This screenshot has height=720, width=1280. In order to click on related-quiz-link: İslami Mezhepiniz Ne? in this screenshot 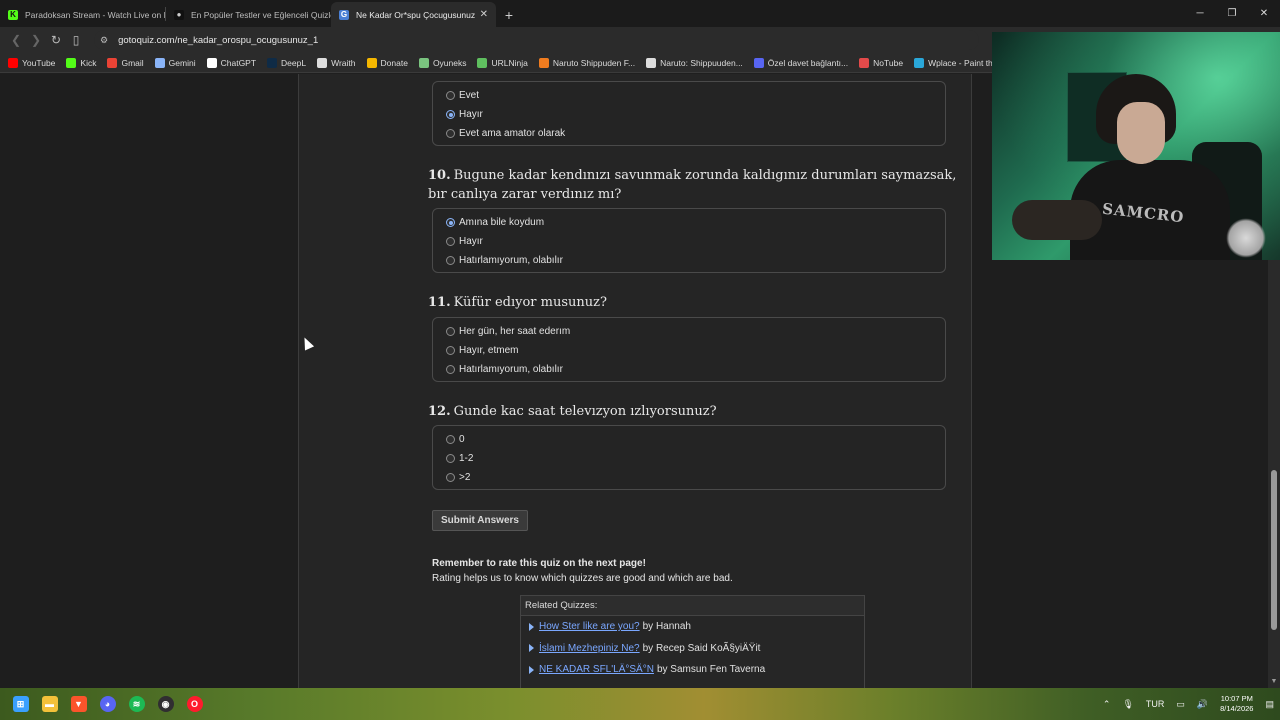, I will do `click(589, 648)`.